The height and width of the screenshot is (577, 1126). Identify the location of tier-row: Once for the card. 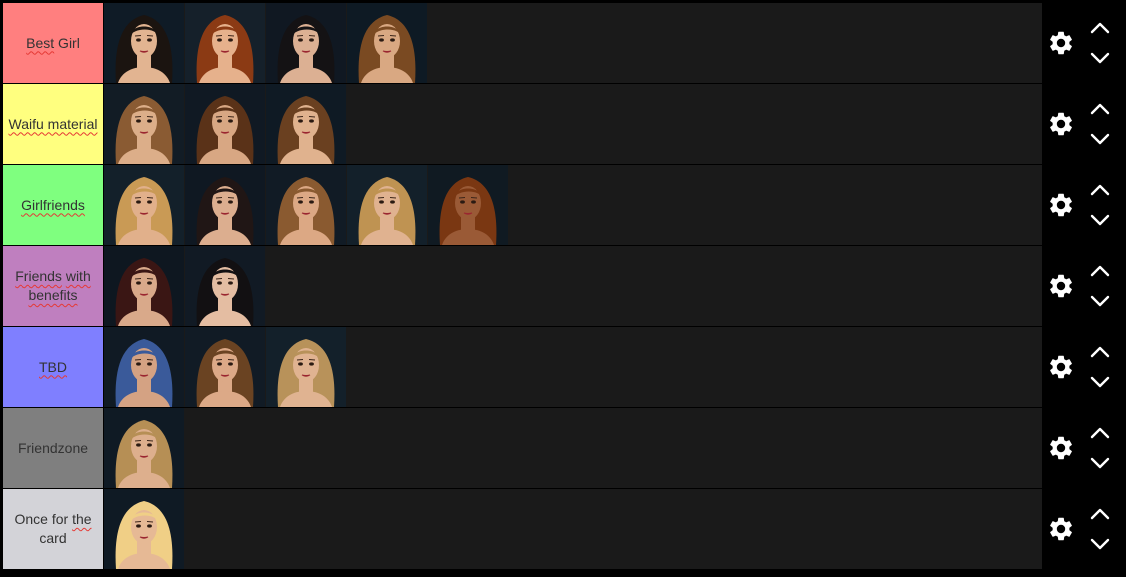
(563, 529).